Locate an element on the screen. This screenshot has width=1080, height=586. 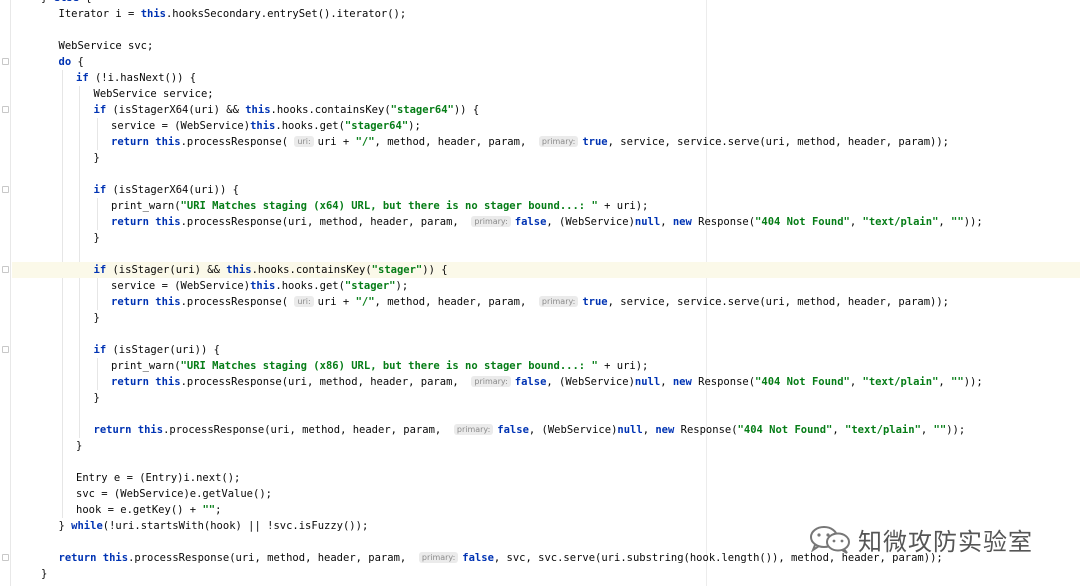
code-line: if (!i.hasNext()) { is located at coordinates (136, 78).